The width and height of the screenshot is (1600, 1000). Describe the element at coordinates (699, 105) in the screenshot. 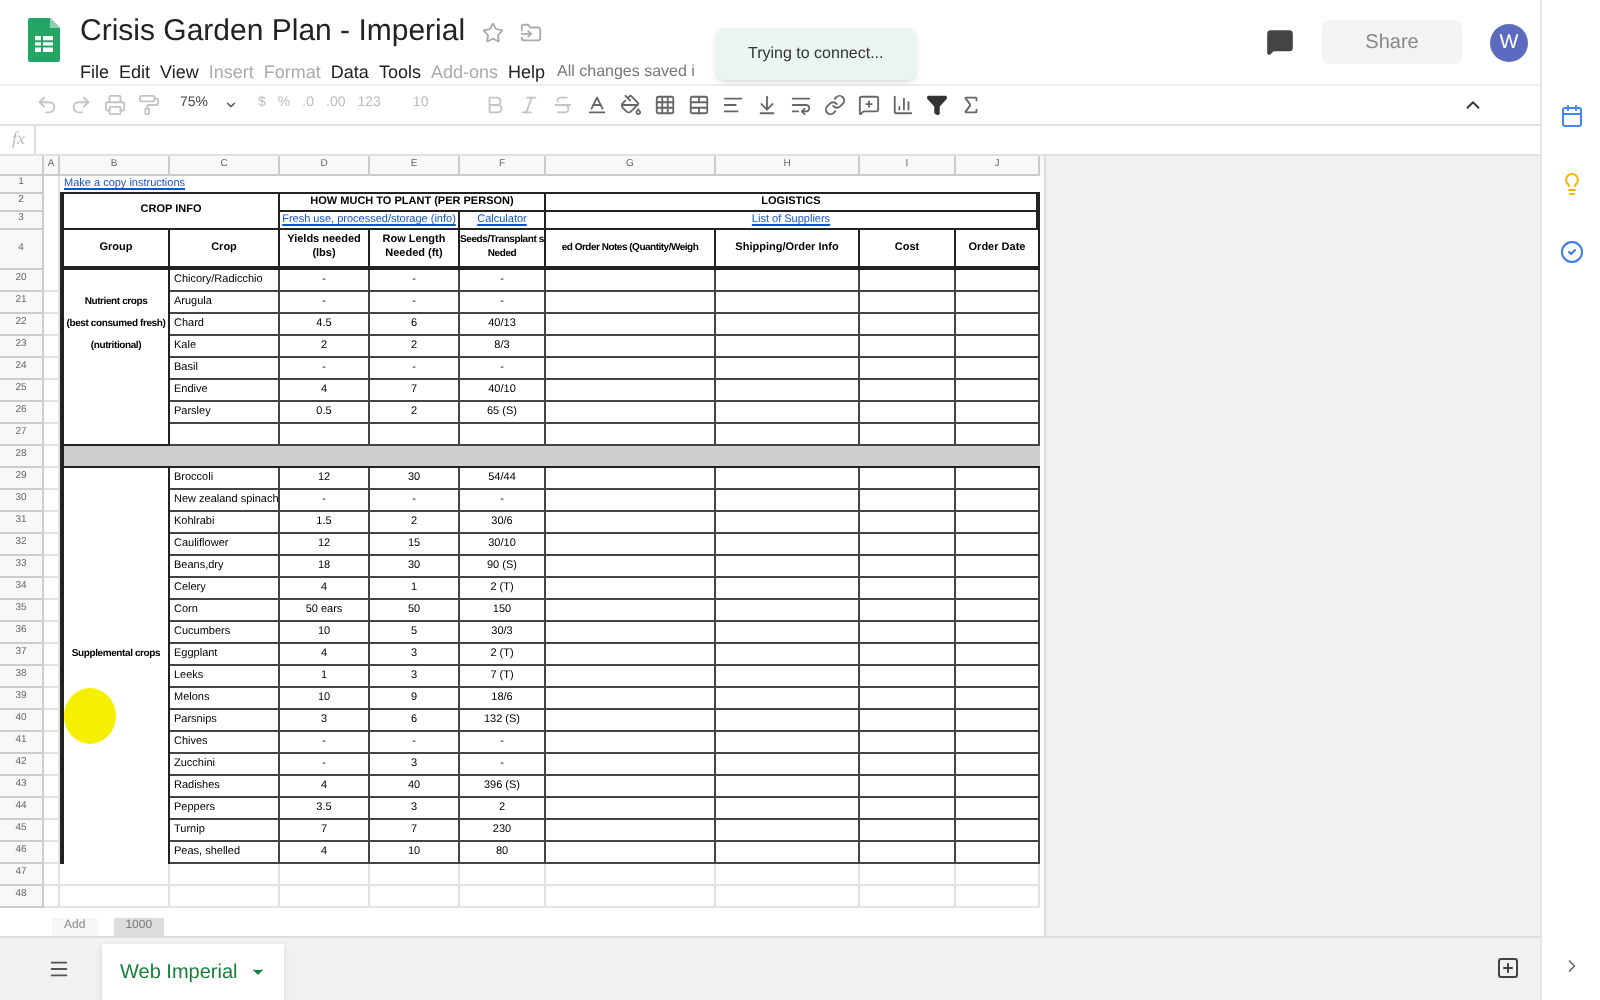

I see `merge-icon` at that location.